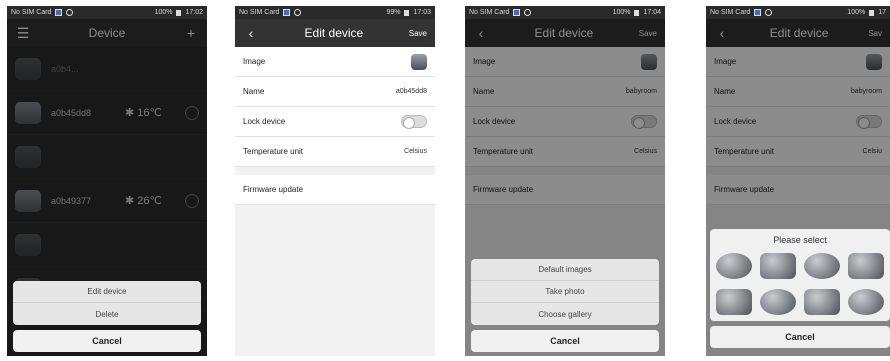  Describe the element at coordinates (335, 92) in the screenshot. I see `name-row: Name a0b45dd8` at that location.